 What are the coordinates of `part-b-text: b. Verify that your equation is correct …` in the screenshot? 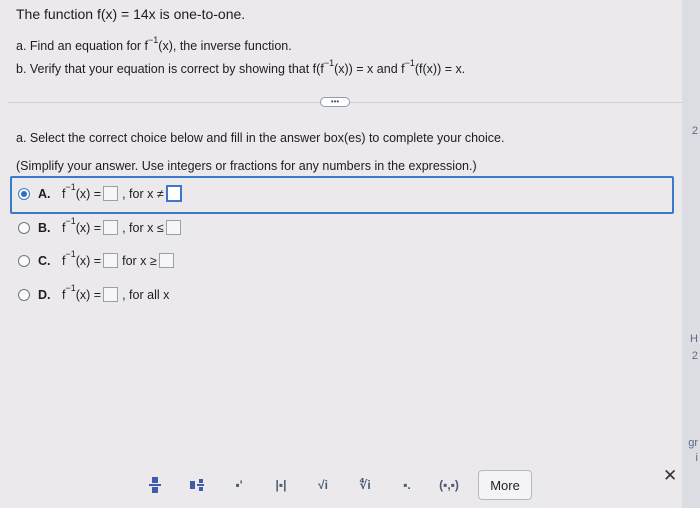 It's located at (241, 67).